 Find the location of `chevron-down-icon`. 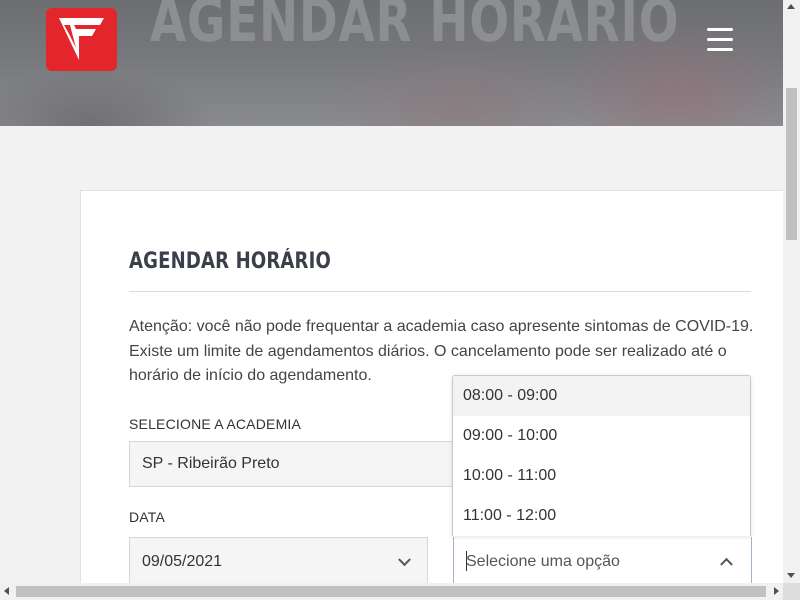

chevron-down-icon is located at coordinates (404, 560).